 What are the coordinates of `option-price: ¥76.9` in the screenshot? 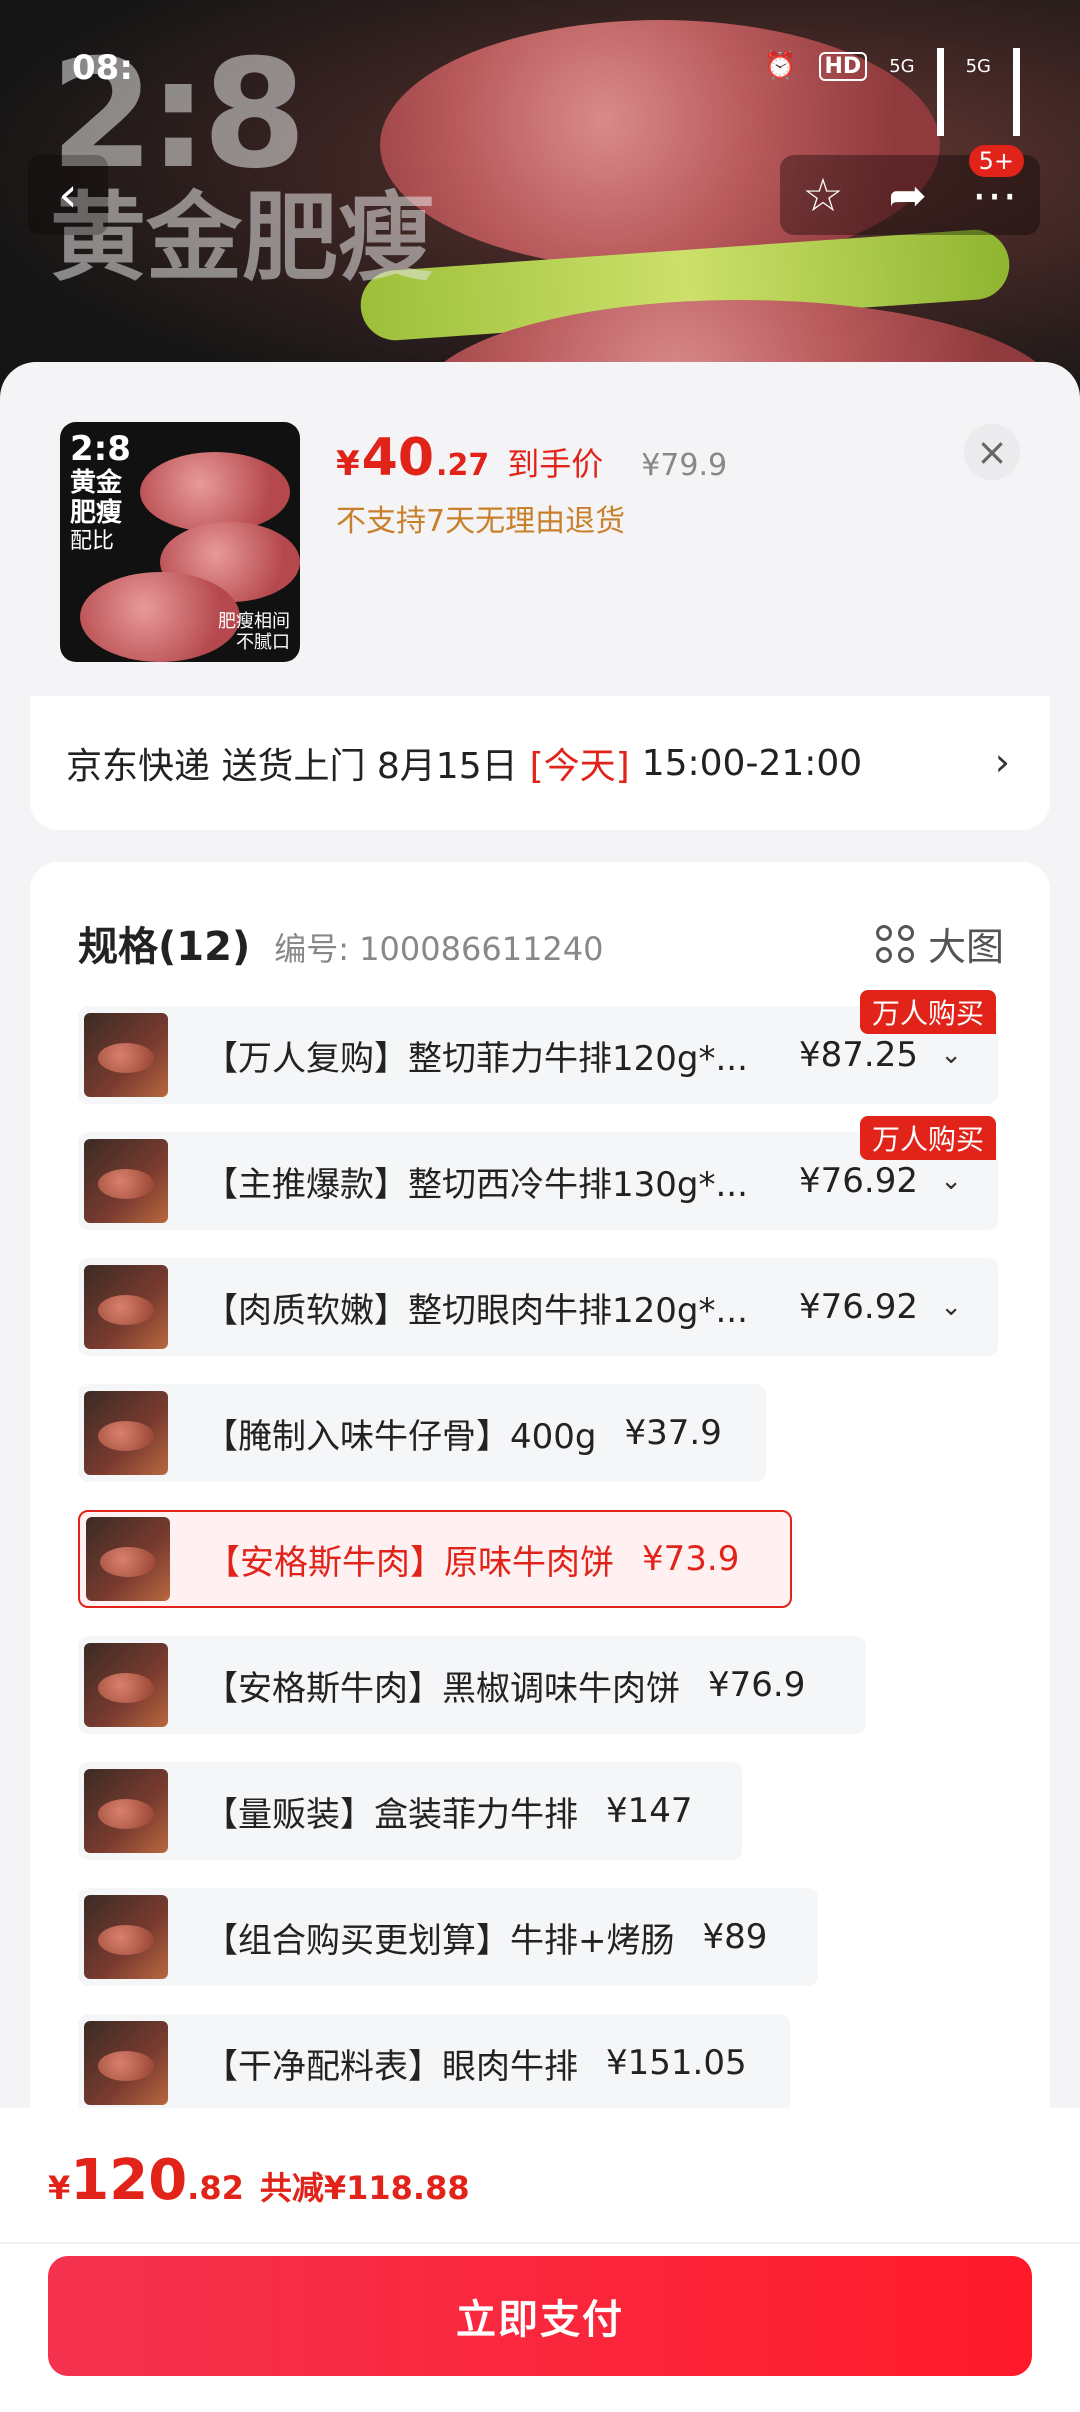 It's located at (757, 1685).